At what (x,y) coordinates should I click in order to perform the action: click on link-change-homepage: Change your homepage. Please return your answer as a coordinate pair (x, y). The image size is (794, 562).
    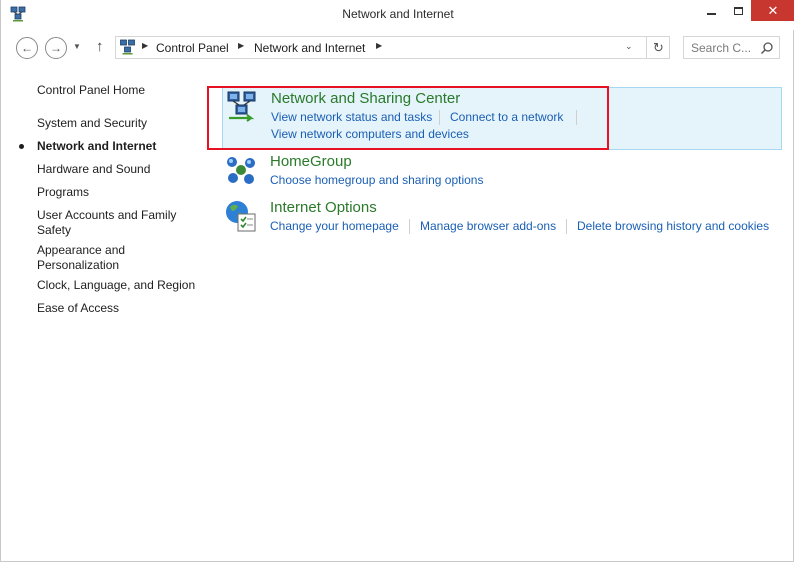
    Looking at the image, I should click on (334, 226).